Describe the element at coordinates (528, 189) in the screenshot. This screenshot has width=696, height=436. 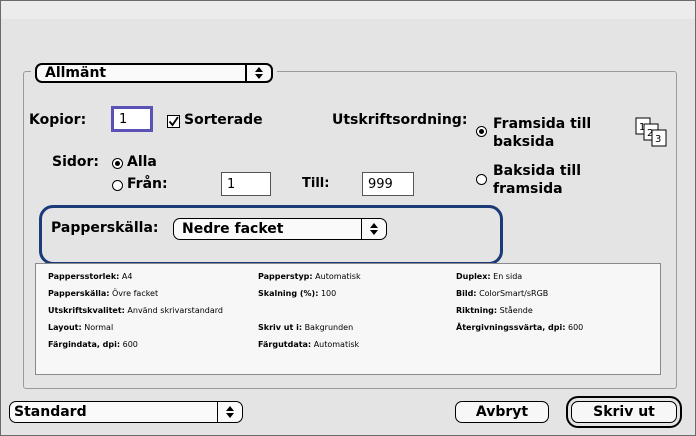
I see `back-to-front-line2: framsida` at that location.